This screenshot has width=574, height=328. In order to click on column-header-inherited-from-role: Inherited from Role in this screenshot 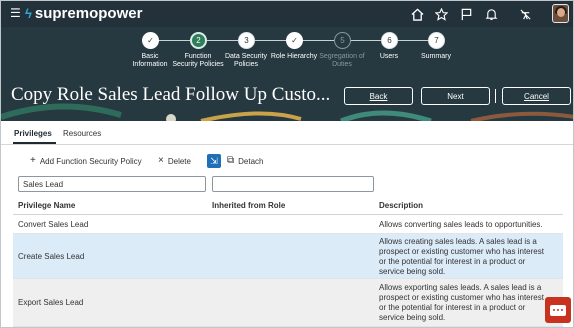, I will do `click(248, 205)`.